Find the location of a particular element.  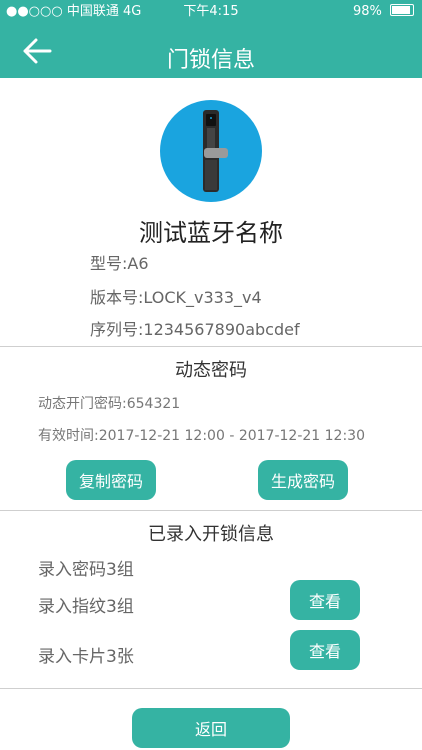

view-cards-button: 查看 is located at coordinates (325, 650).